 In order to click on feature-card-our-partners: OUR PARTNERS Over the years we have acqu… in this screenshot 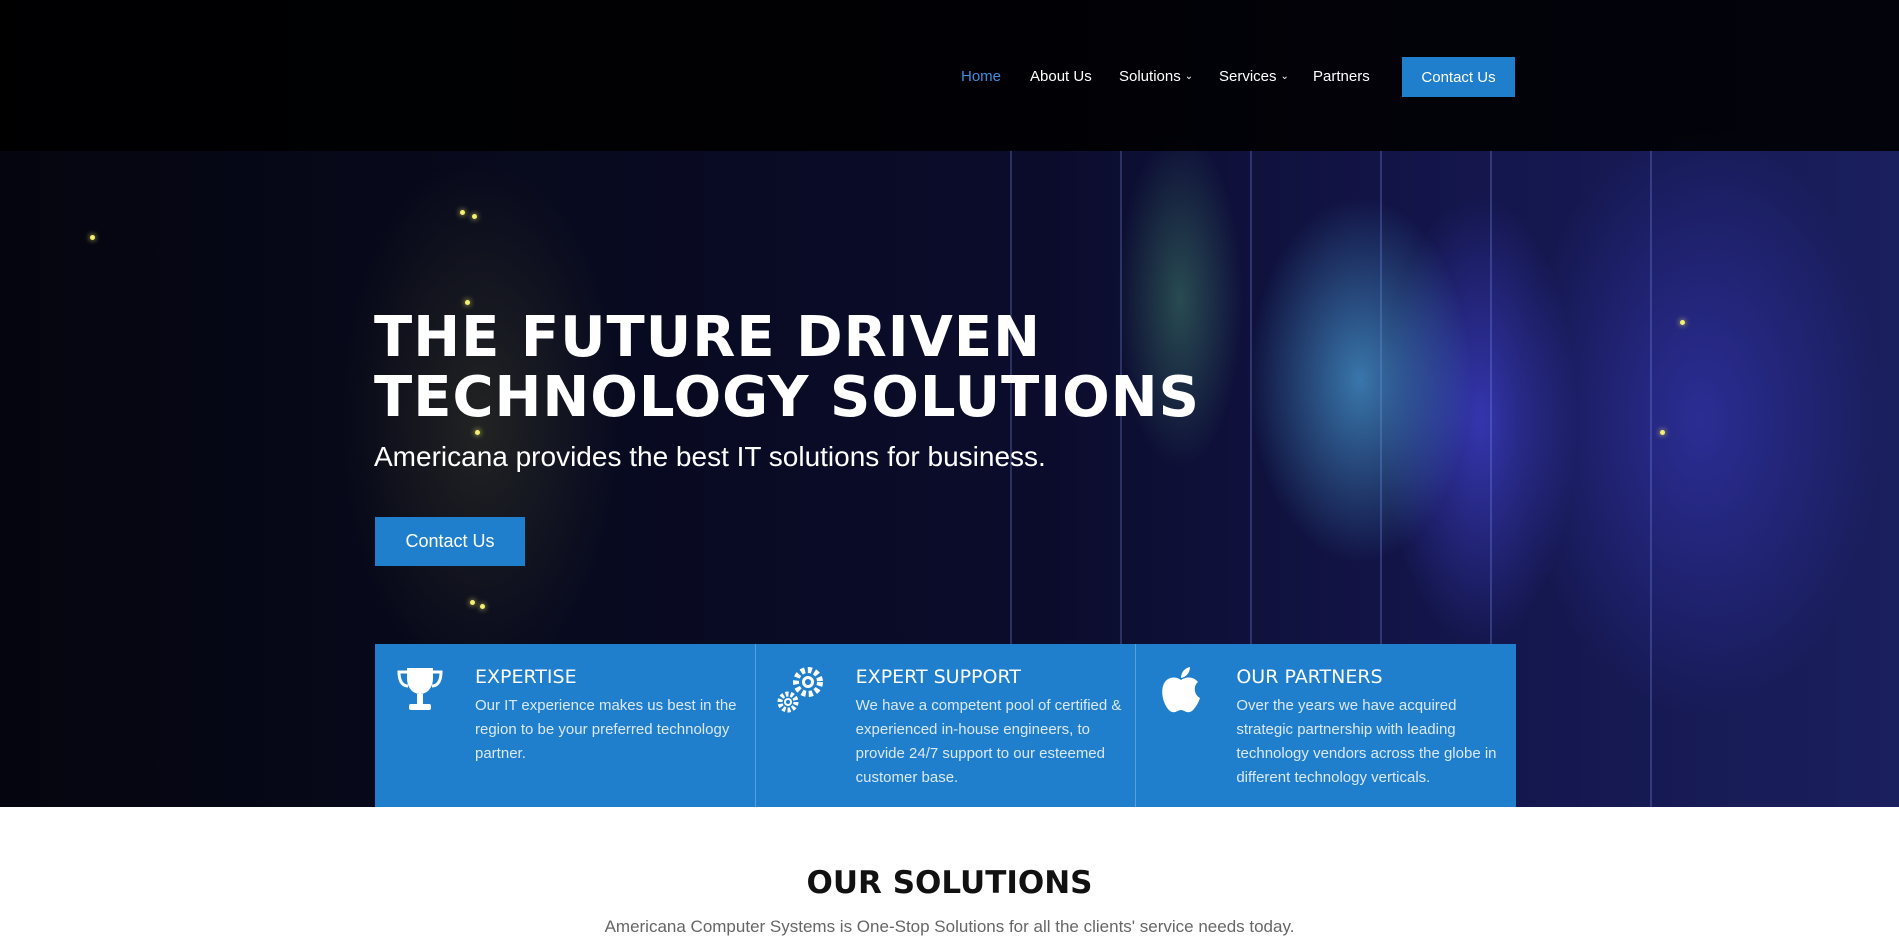, I will do `click(1326, 725)`.